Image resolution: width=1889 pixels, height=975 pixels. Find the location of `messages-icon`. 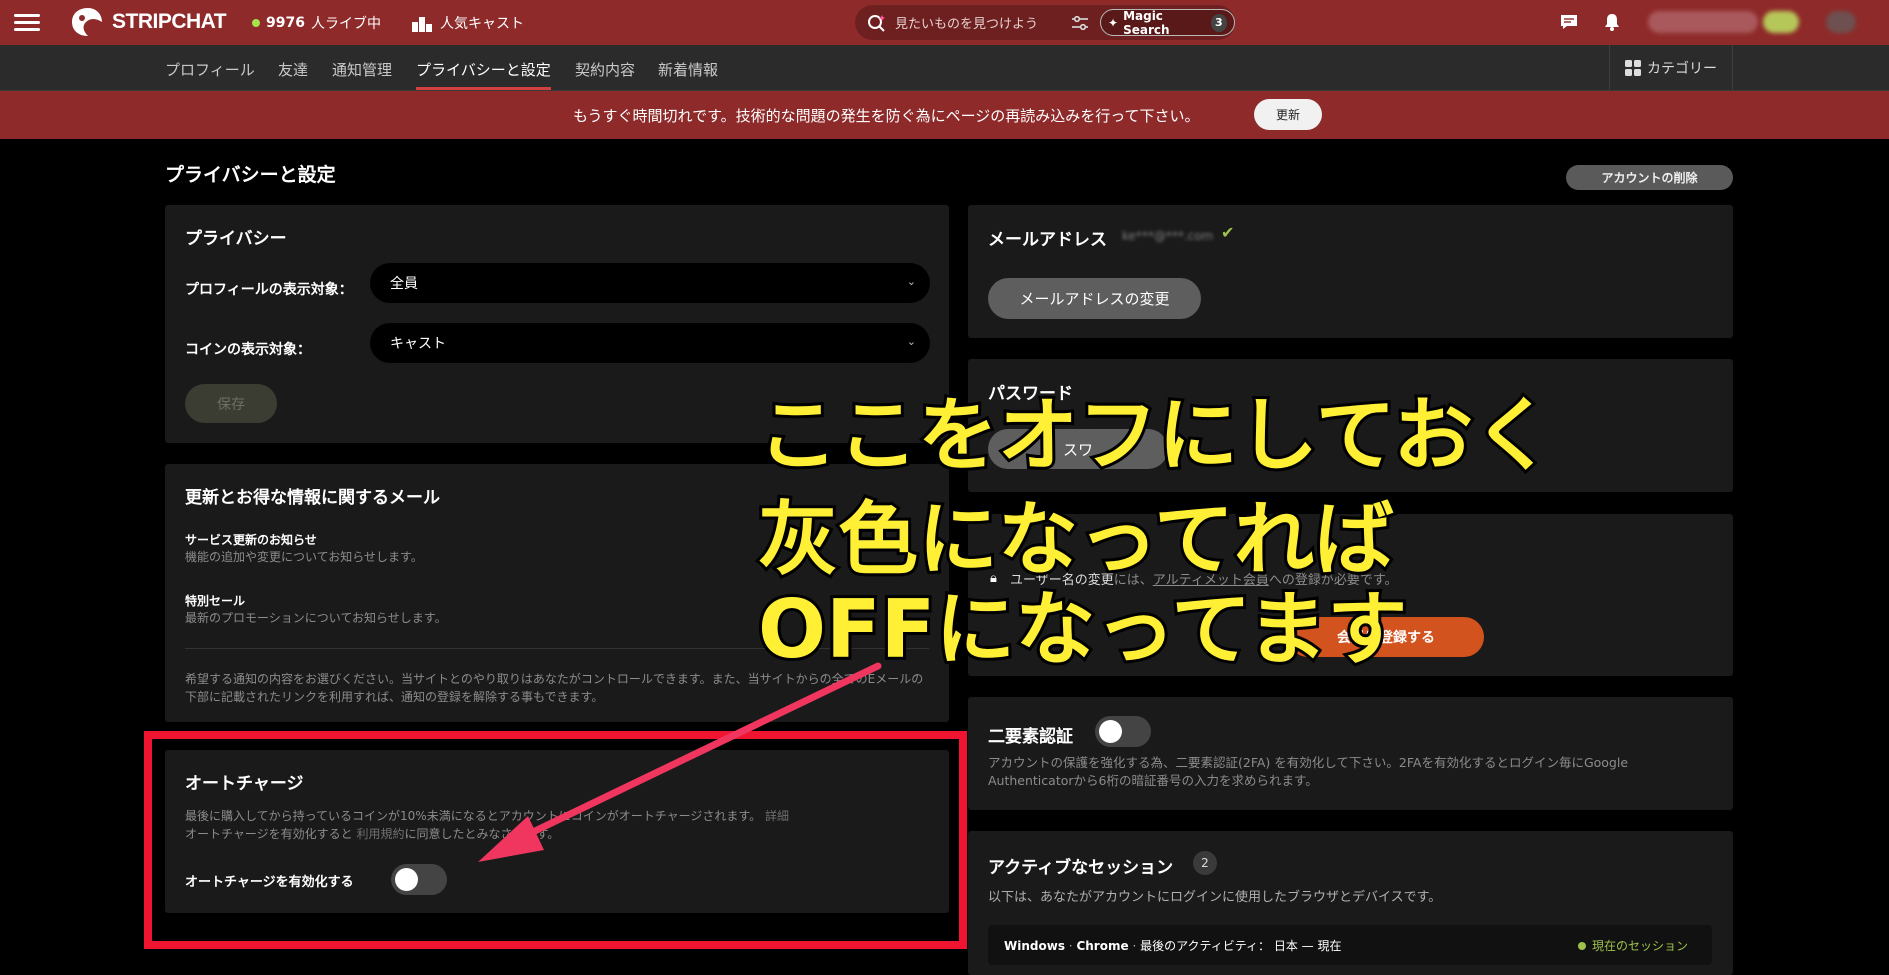

messages-icon is located at coordinates (1569, 22).